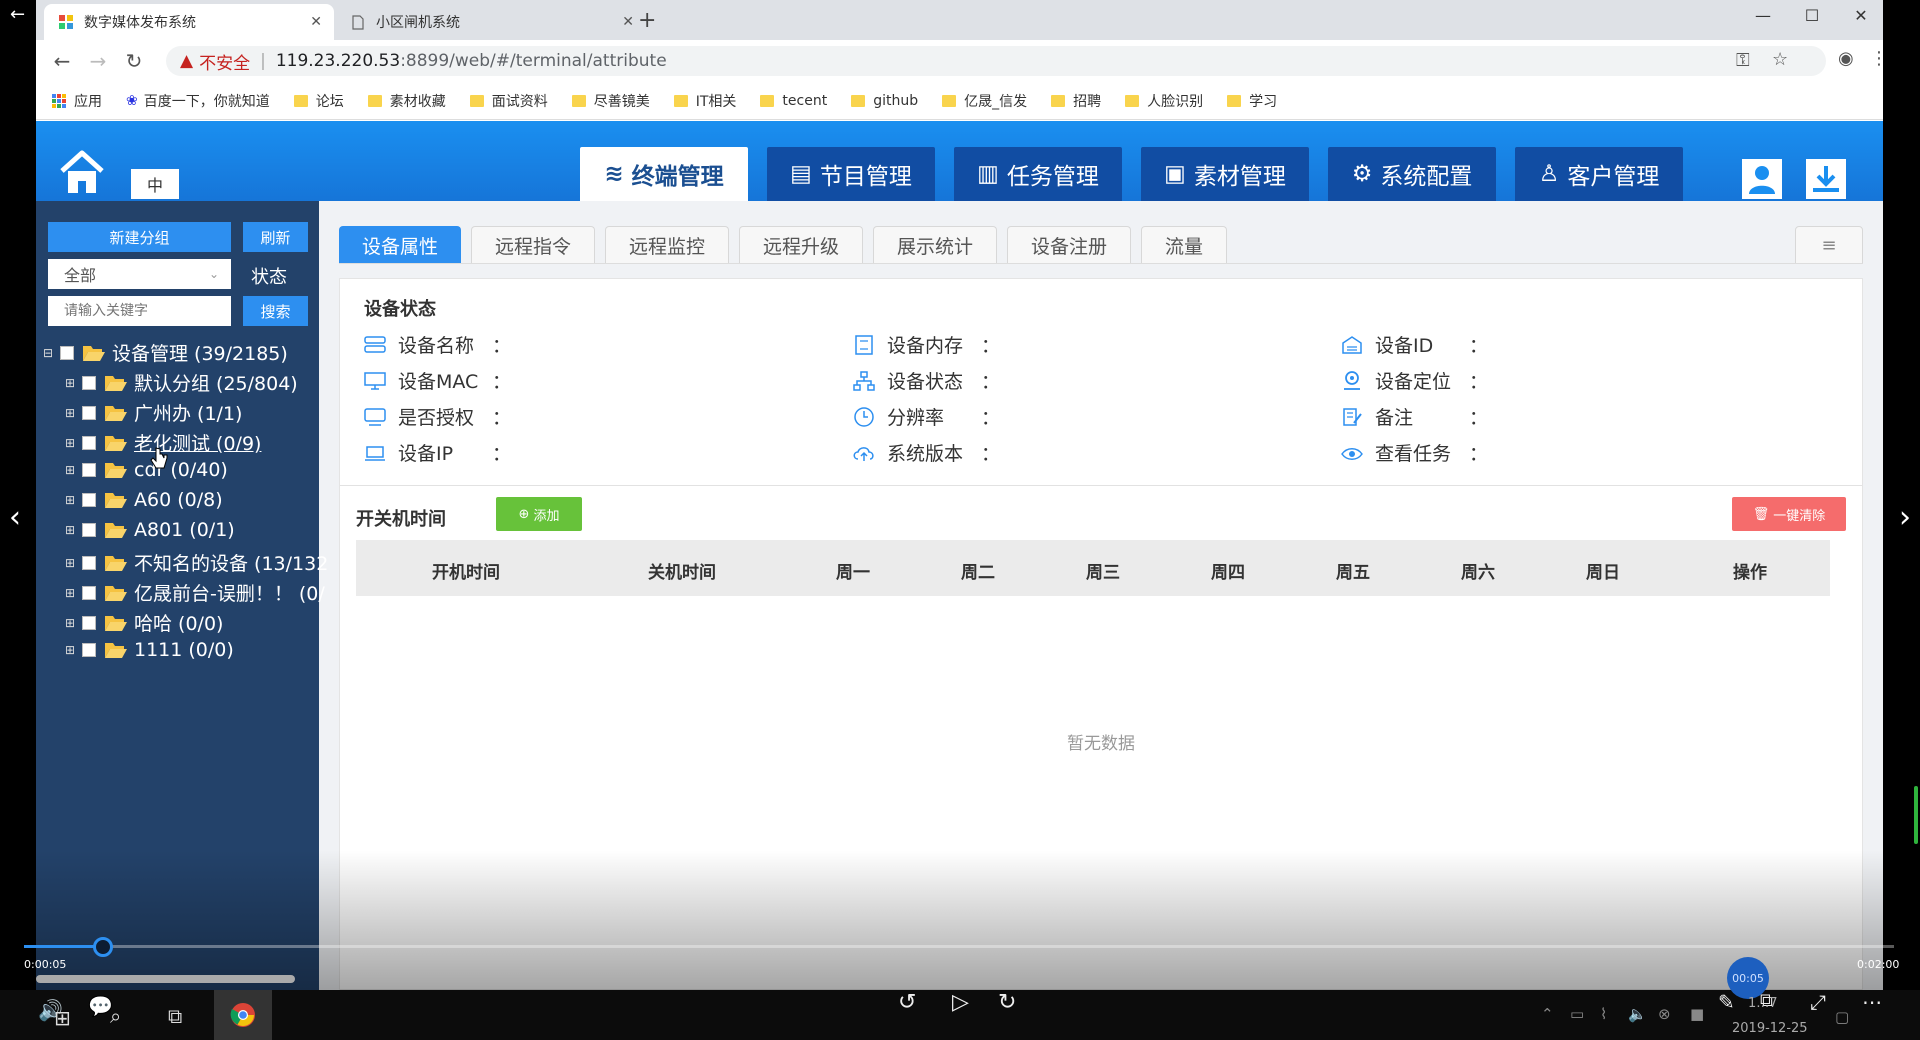 The image size is (1920, 1040). What do you see at coordinates (102, 947) in the screenshot?
I see `video-progress-handle` at bounding box center [102, 947].